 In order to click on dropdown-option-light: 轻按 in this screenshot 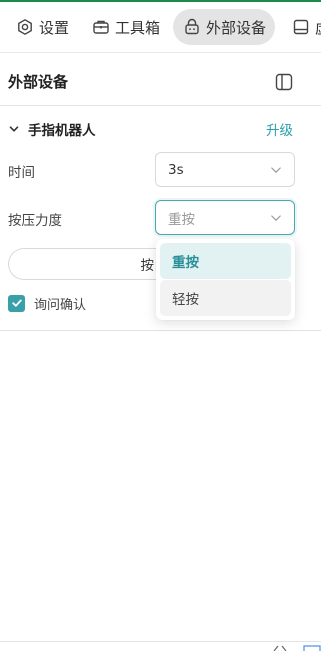, I will do `click(225, 298)`.